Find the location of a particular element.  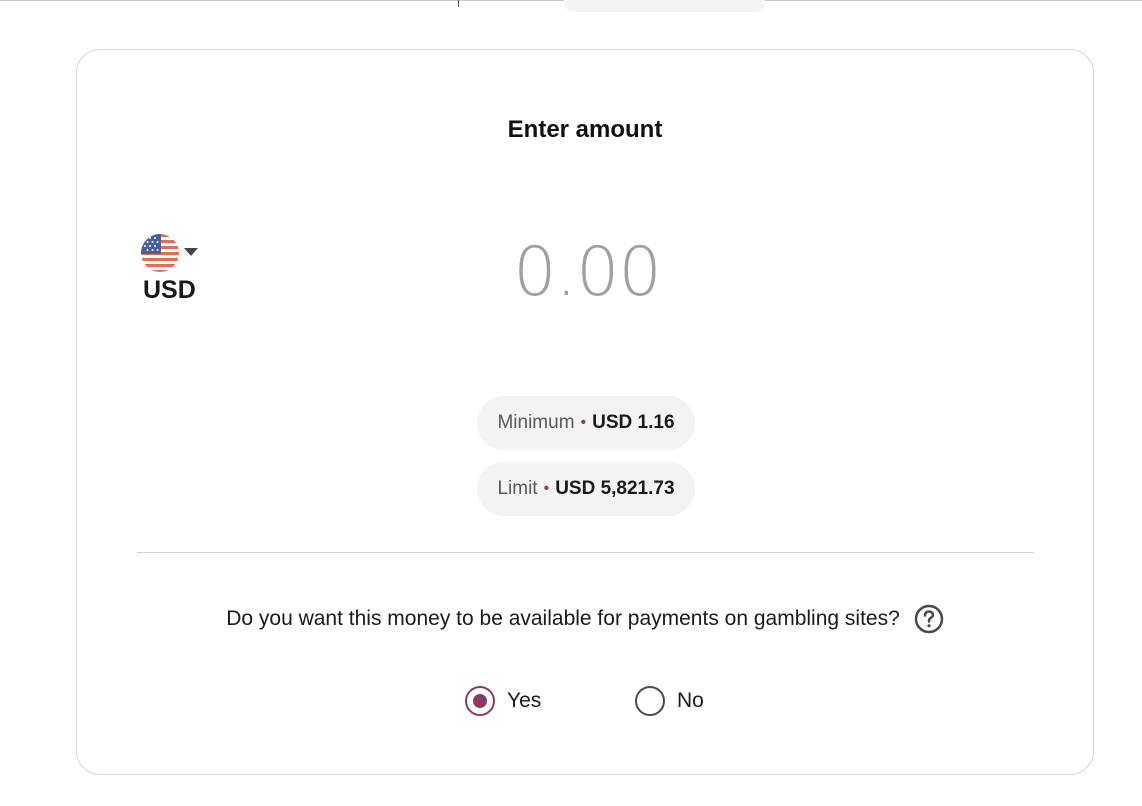

page-title: Enter amount is located at coordinates (585, 129).